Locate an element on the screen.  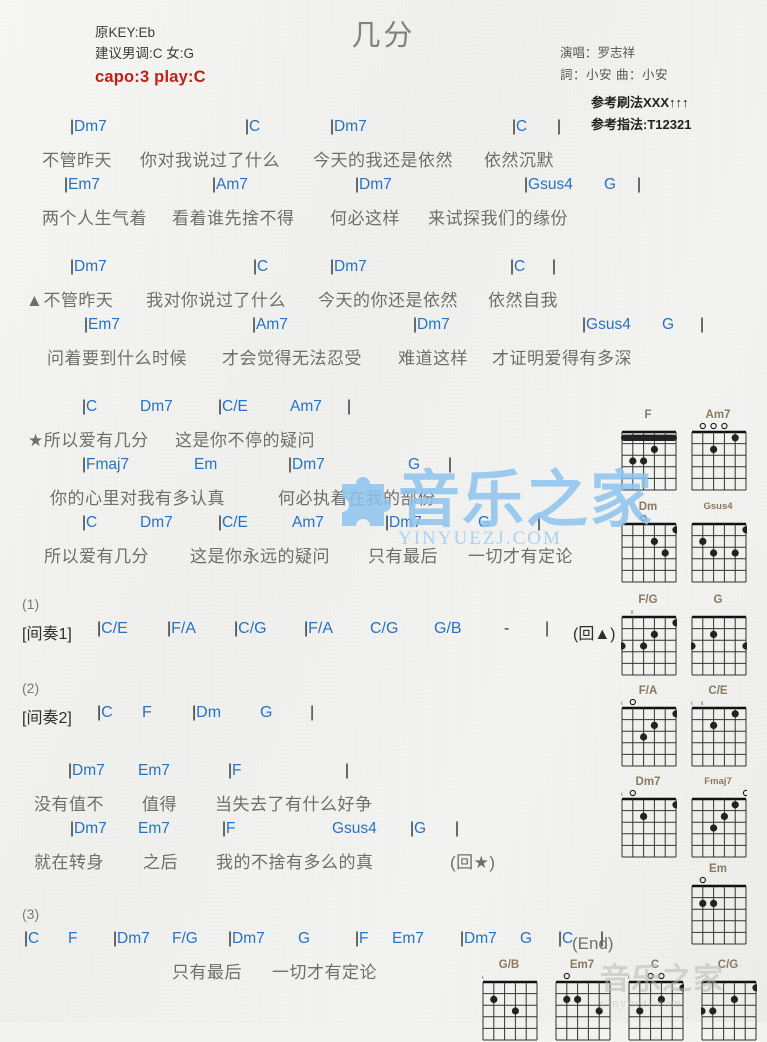
chord-diagram-name: Em is located at coordinates (718, 869).